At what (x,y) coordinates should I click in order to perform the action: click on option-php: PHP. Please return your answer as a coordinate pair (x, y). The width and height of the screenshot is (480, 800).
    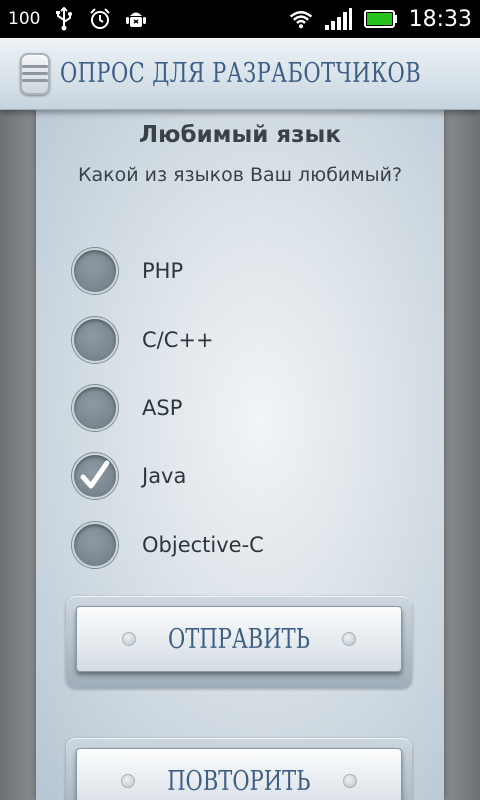
    Looking at the image, I should click on (237, 271).